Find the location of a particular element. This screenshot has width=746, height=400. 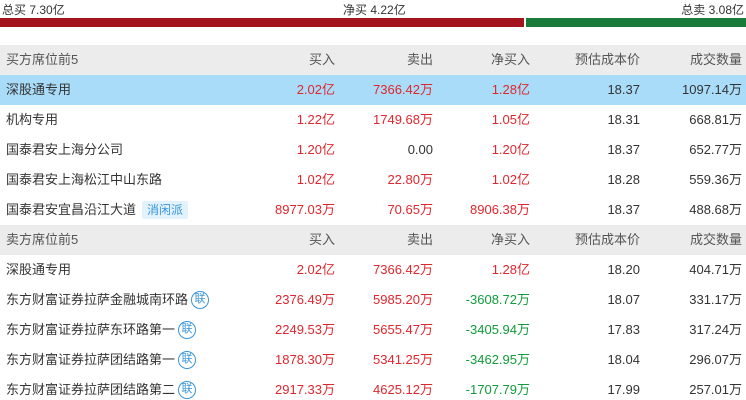

net-value: -1707.79万 is located at coordinates (497, 389).